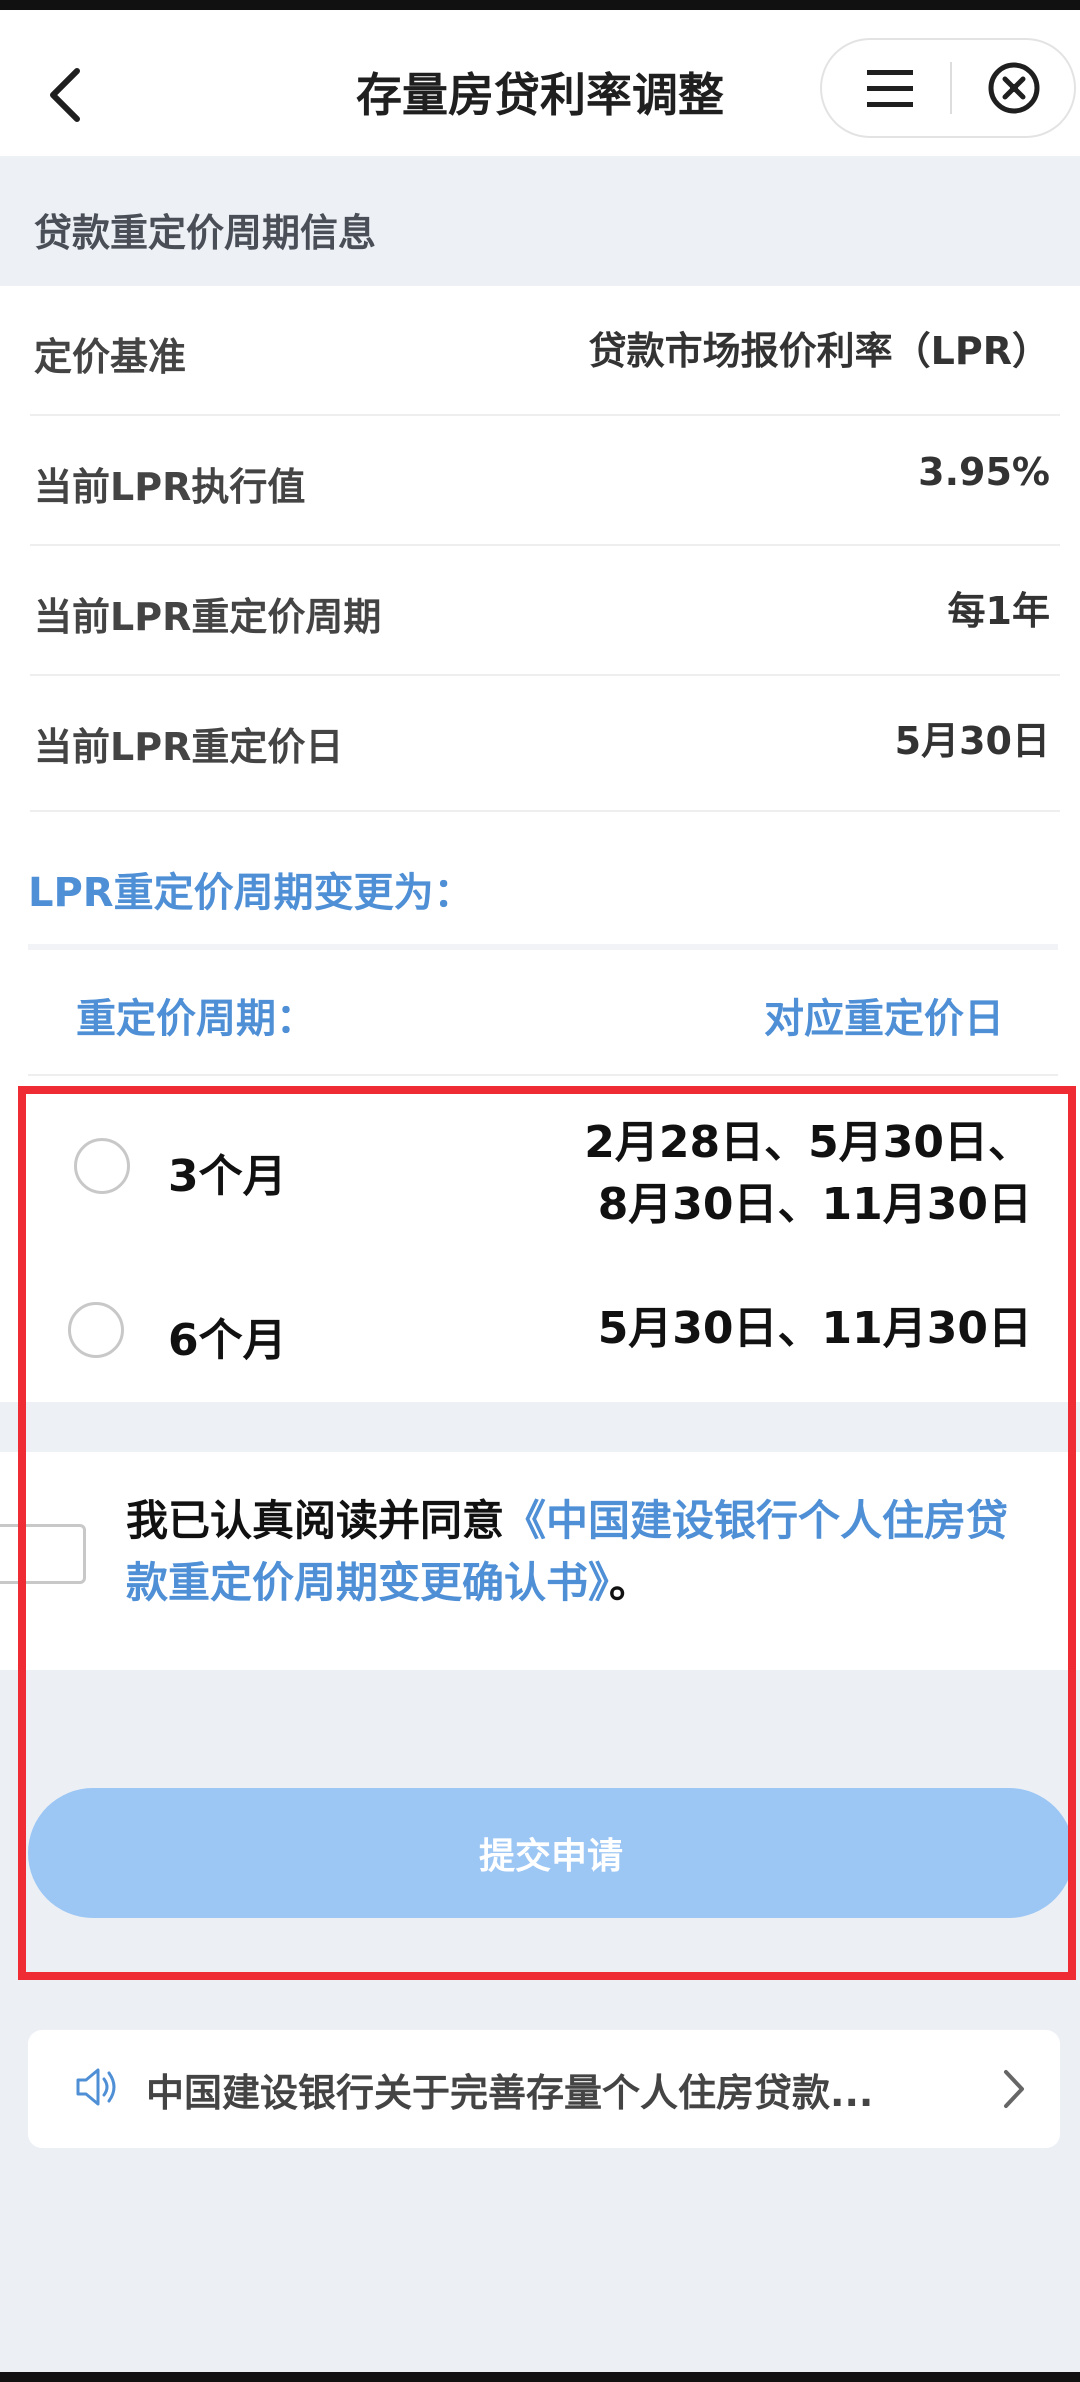 The width and height of the screenshot is (1080, 2382). I want to click on column-header-date: 对应重定价日, so click(884, 1019).